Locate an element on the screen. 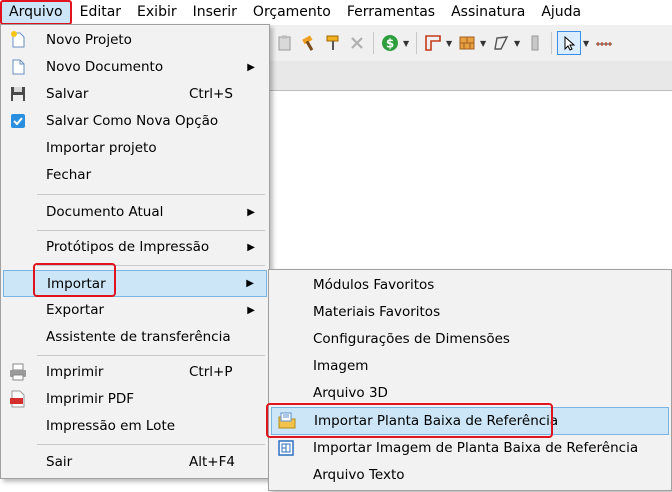 This screenshot has height=492, width=672. menu-item-exportar: Exportar ▶ is located at coordinates (135, 310).